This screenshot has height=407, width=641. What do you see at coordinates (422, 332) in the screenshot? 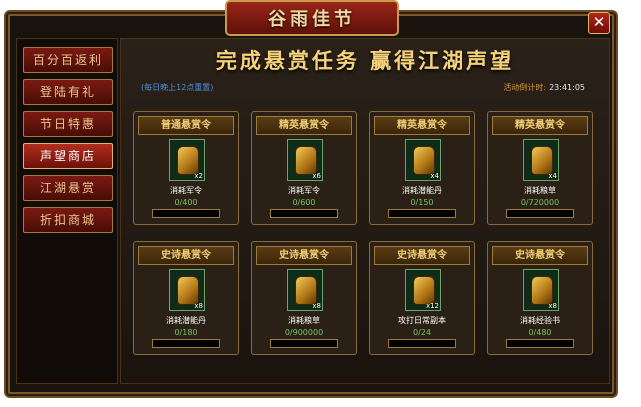
I see `progress-text: 0/24` at bounding box center [422, 332].